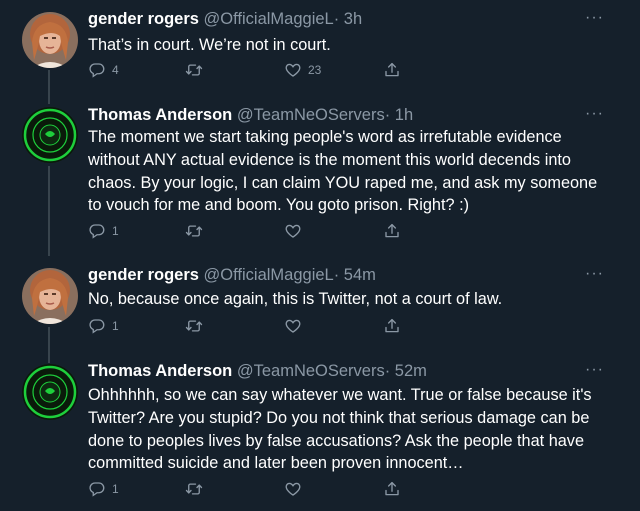  What do you see at coordinates (355, 275) in the screenshot?
I see `tweet-time: · 54m` at bounding box center [355, 275].